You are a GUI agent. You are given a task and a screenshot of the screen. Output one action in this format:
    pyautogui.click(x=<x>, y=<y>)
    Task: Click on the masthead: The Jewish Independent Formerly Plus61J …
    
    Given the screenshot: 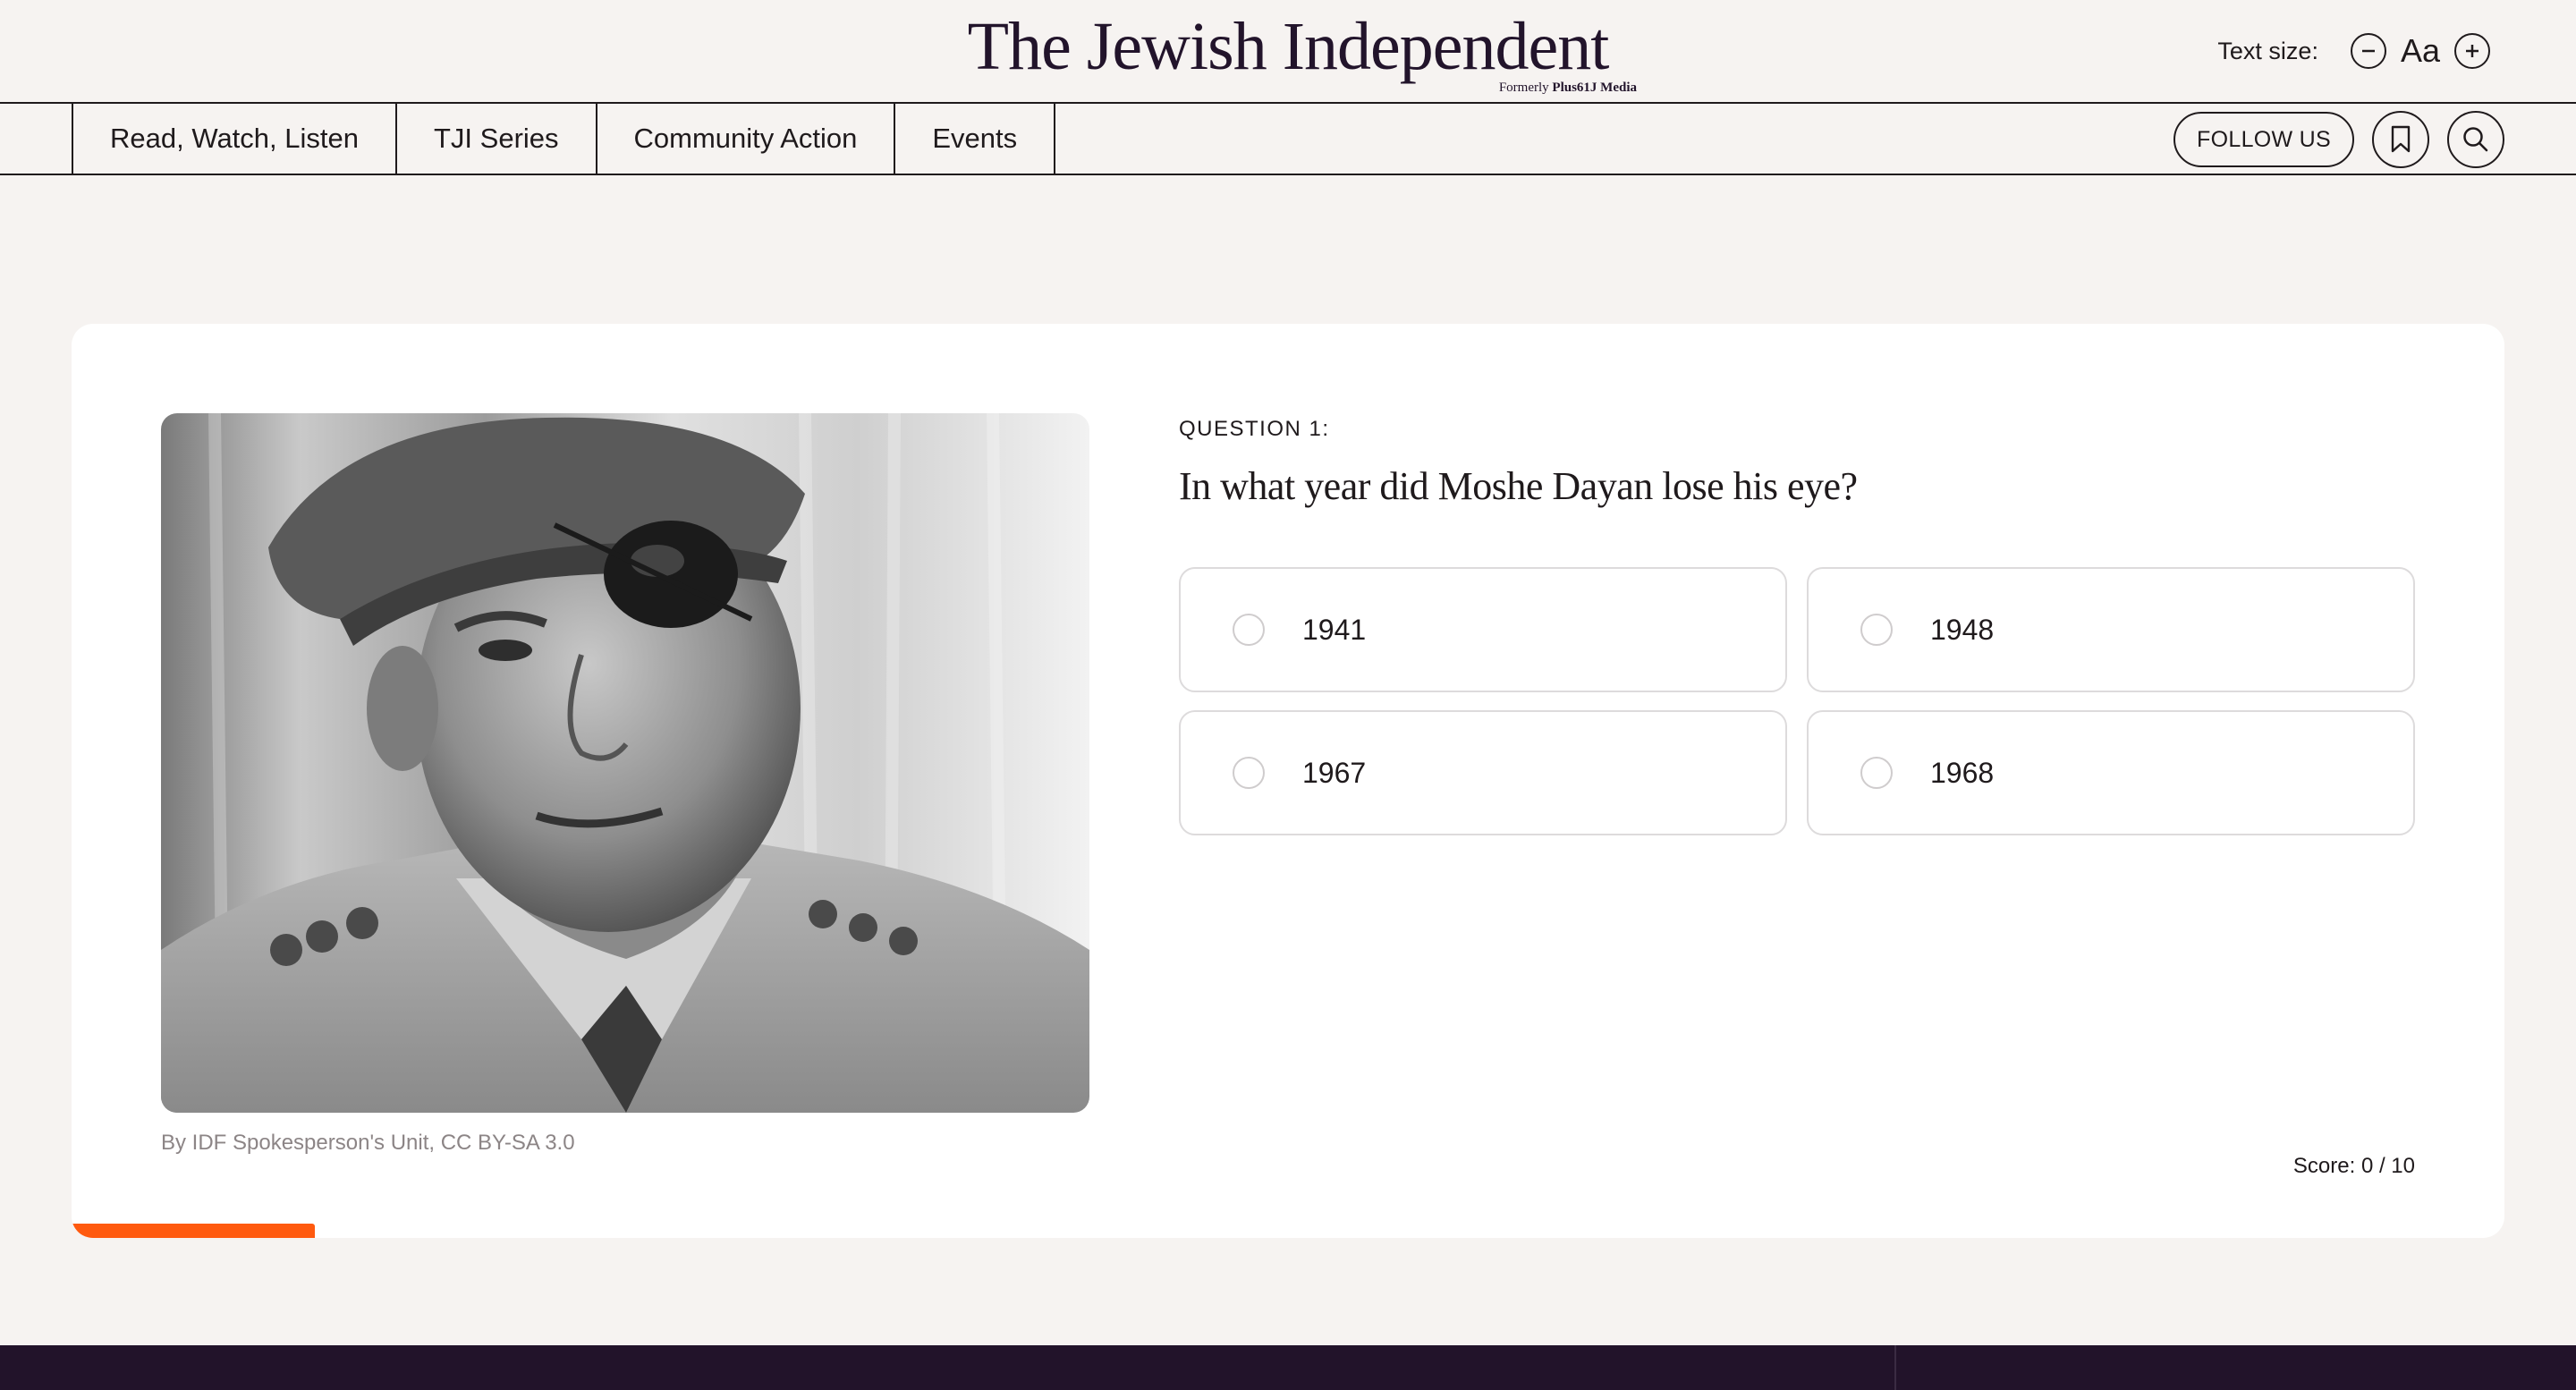 What is the action you would take?
    pyautogui.click(x=1288, y=51)
    